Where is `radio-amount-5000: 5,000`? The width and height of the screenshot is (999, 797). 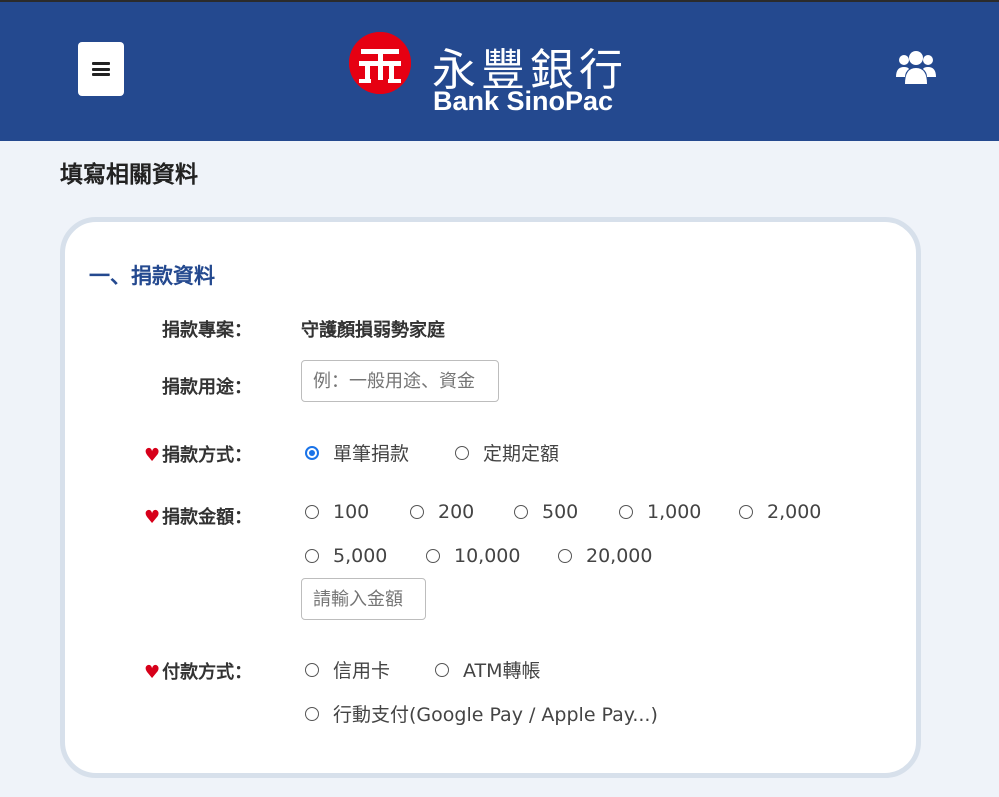 radio-amount-5000: 5,000 is located at coordinates (346, 556).